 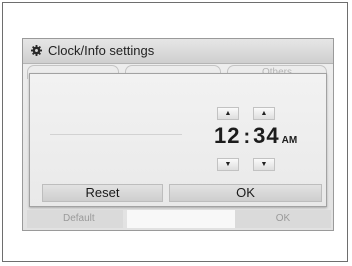 I want to click on ampm-indicator: AM, so click(x=289, y=140).